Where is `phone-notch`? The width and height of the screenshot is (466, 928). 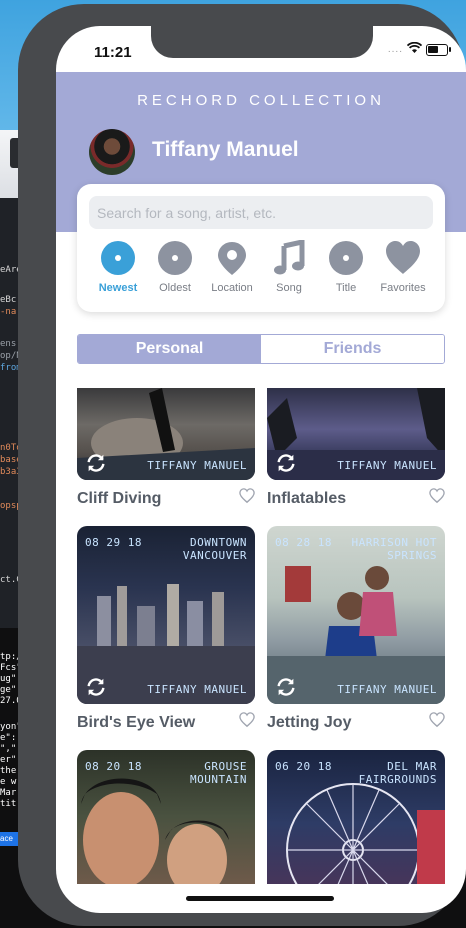
phone-notch is located at coordinates (262, 42).